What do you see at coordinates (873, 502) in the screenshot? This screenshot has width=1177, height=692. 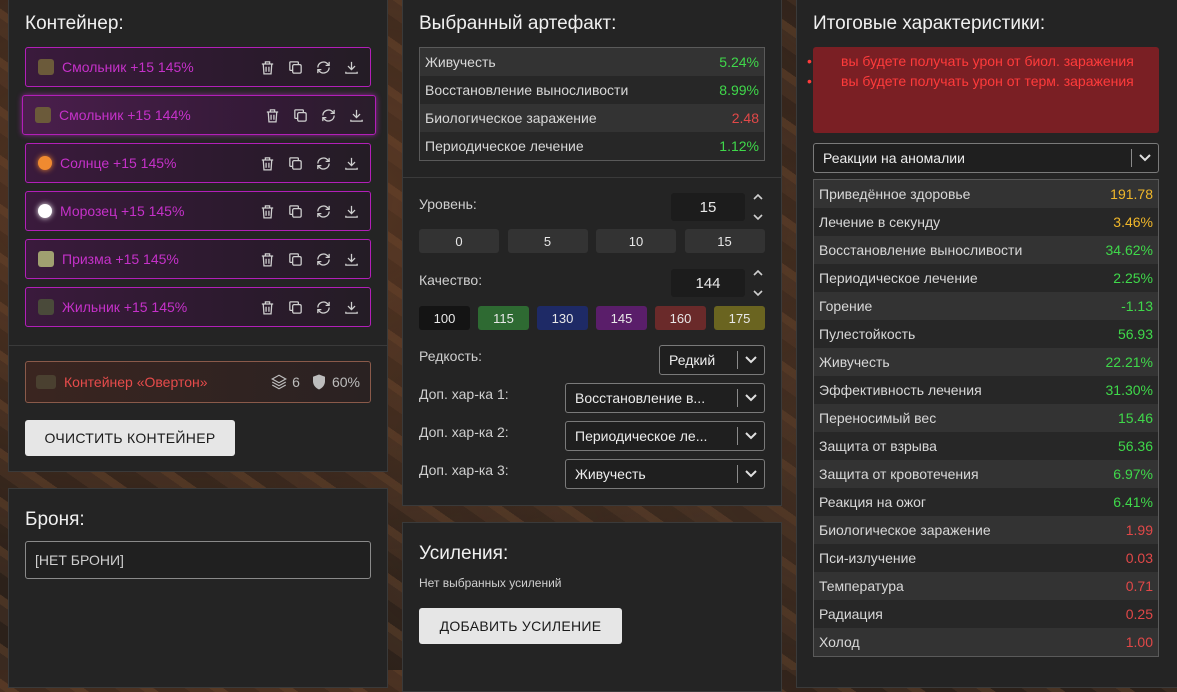 I see `stat-name: Реакция на ожог` at bounding box center [873, 502].